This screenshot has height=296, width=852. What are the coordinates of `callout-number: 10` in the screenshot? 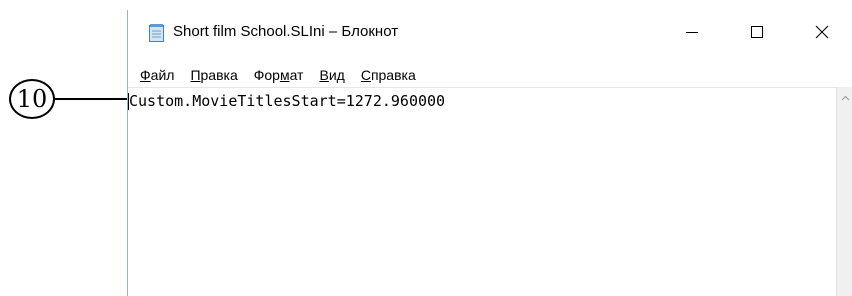 It's located at (32, 99).